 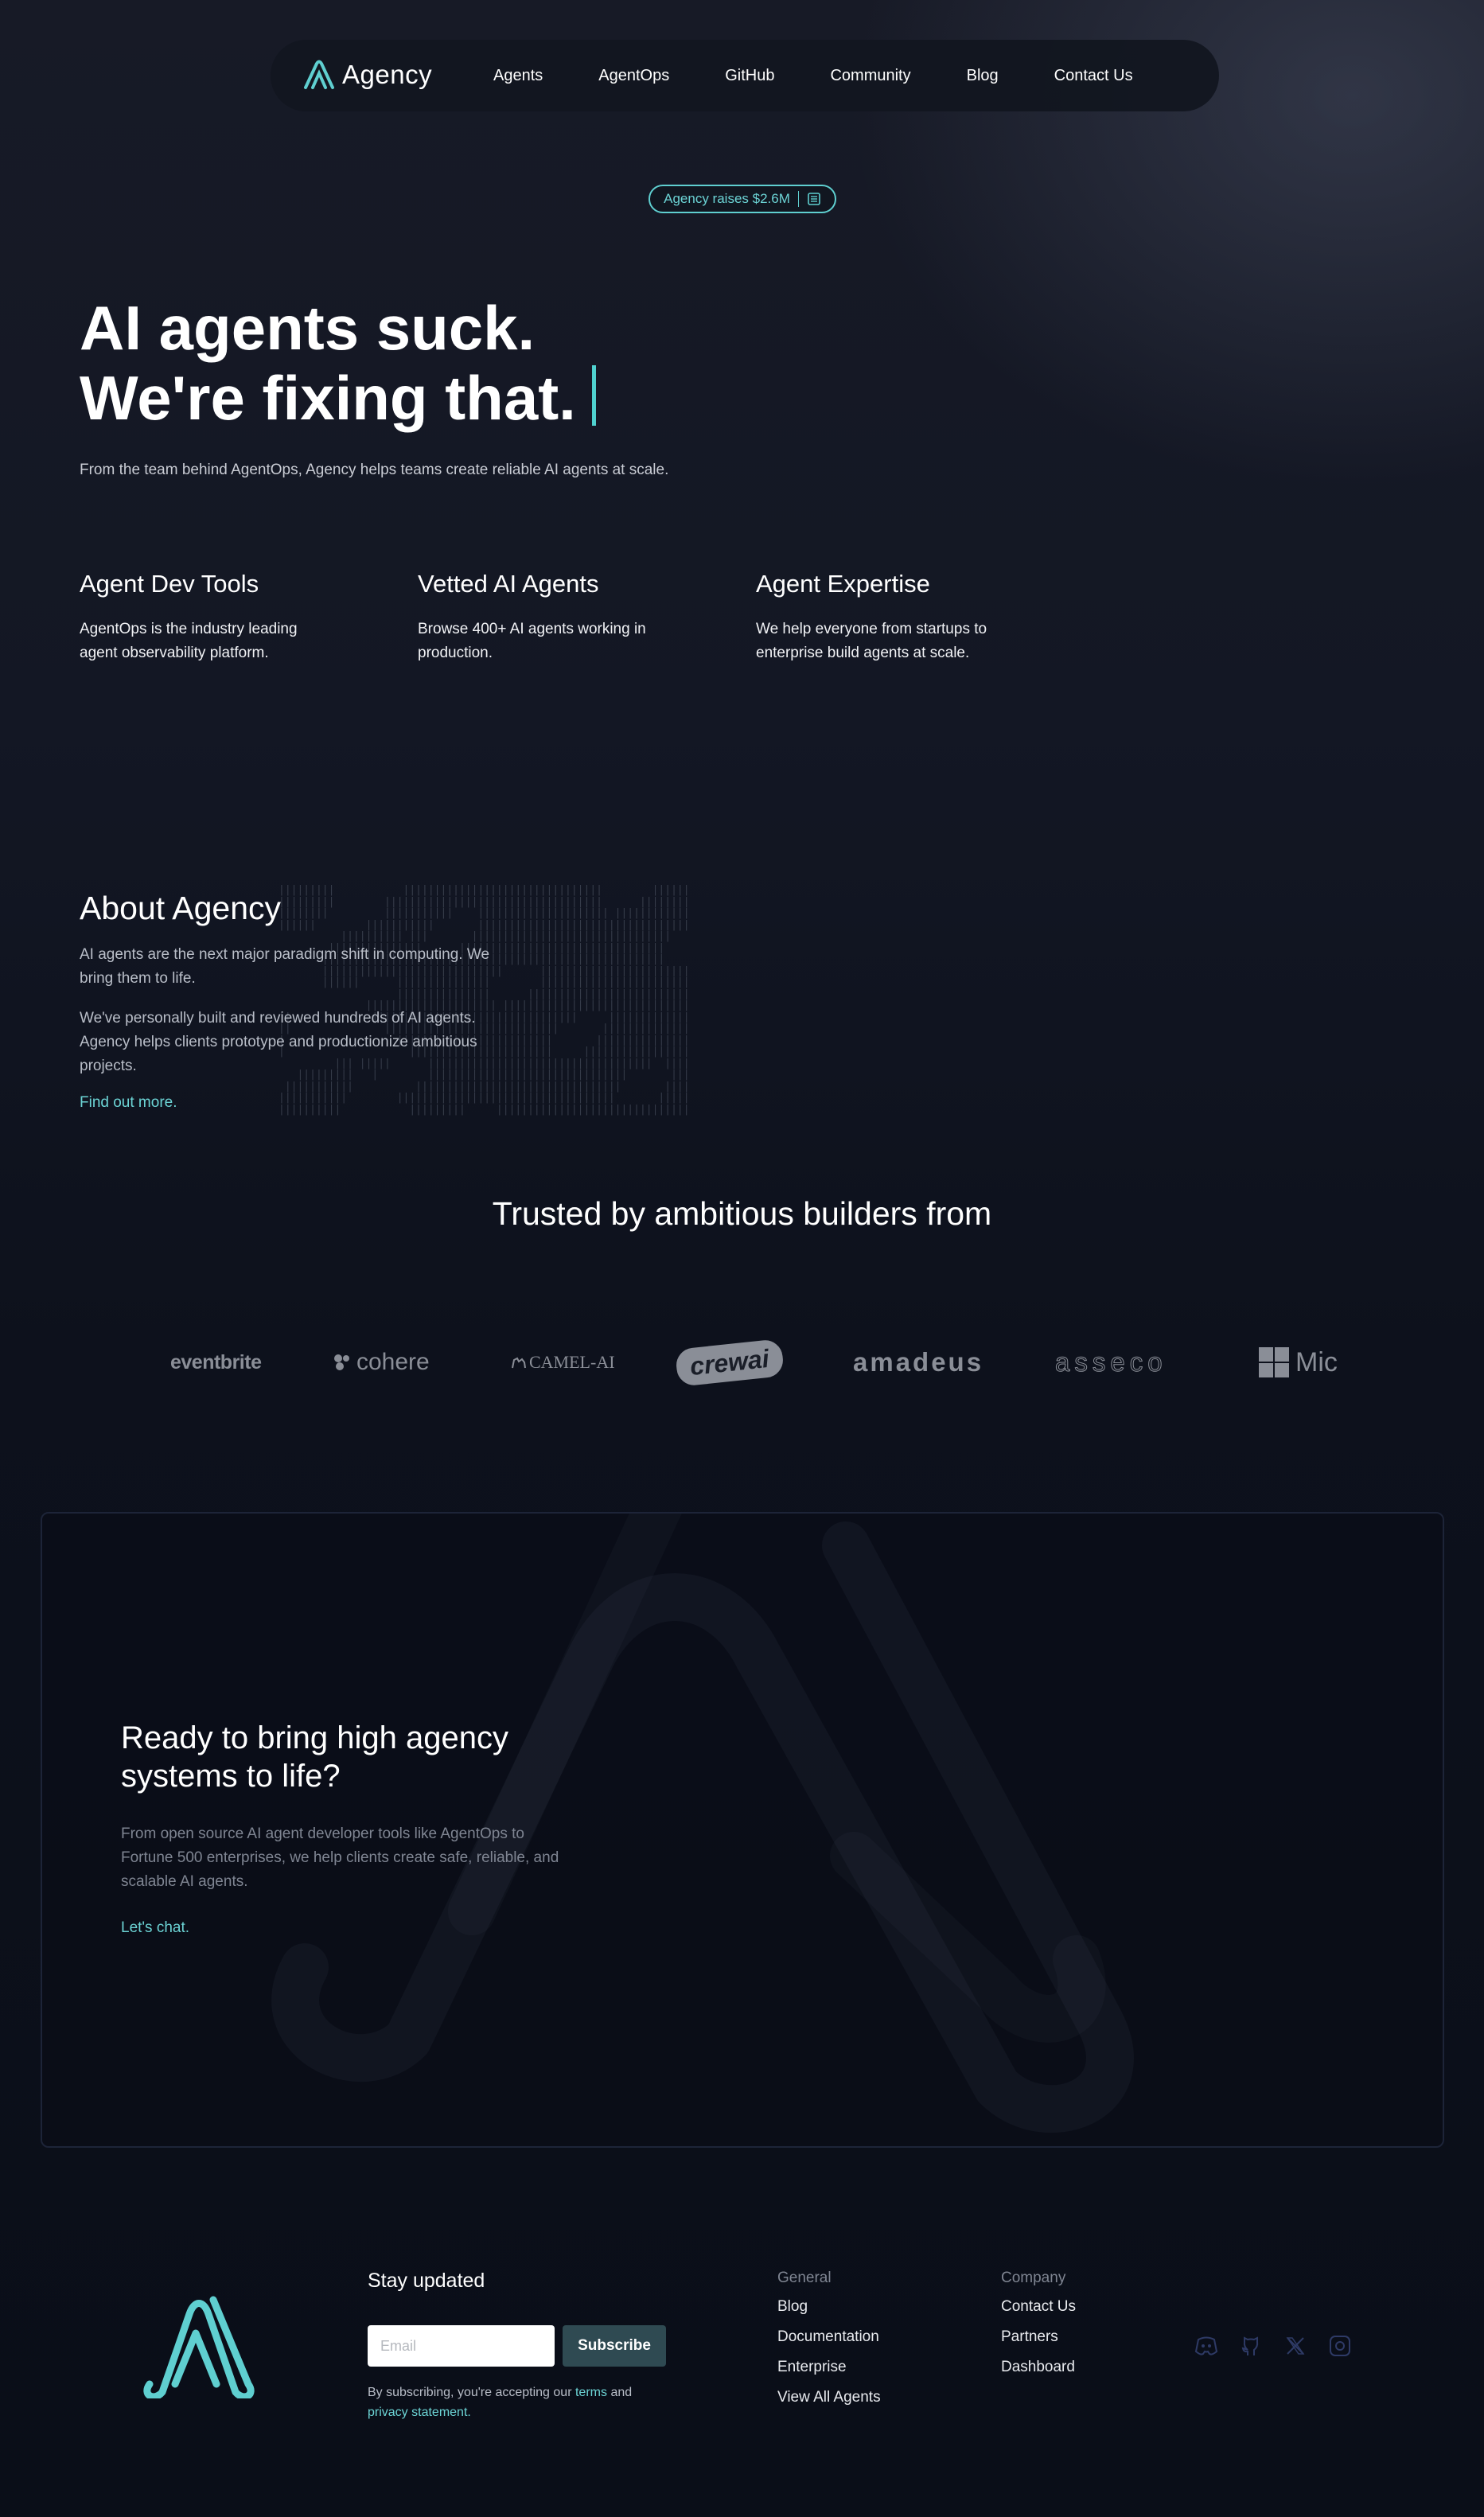 What do you see at coordinates (461, 2346) in the screenshot?
I see `email-input` at bounding box center [461, 2346].